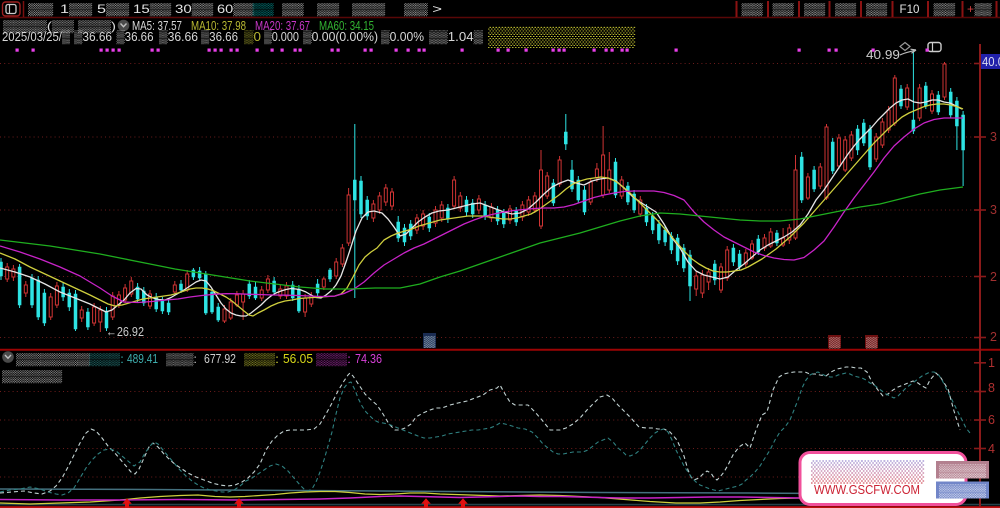 Image resolution: width=1000 pixels, height=508 pixels. Describe the element at coordinates (402, 37) in the screenshot. I see `svg-text: ▒0.00%` at that location.